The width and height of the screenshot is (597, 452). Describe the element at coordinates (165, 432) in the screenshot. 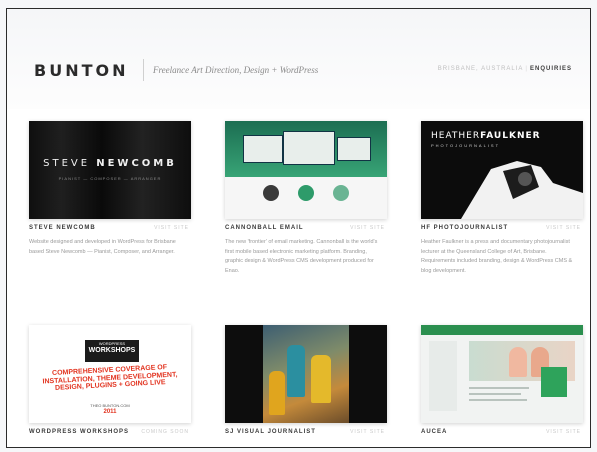

I see `coming-soon-label: COMING SOON` at that location.